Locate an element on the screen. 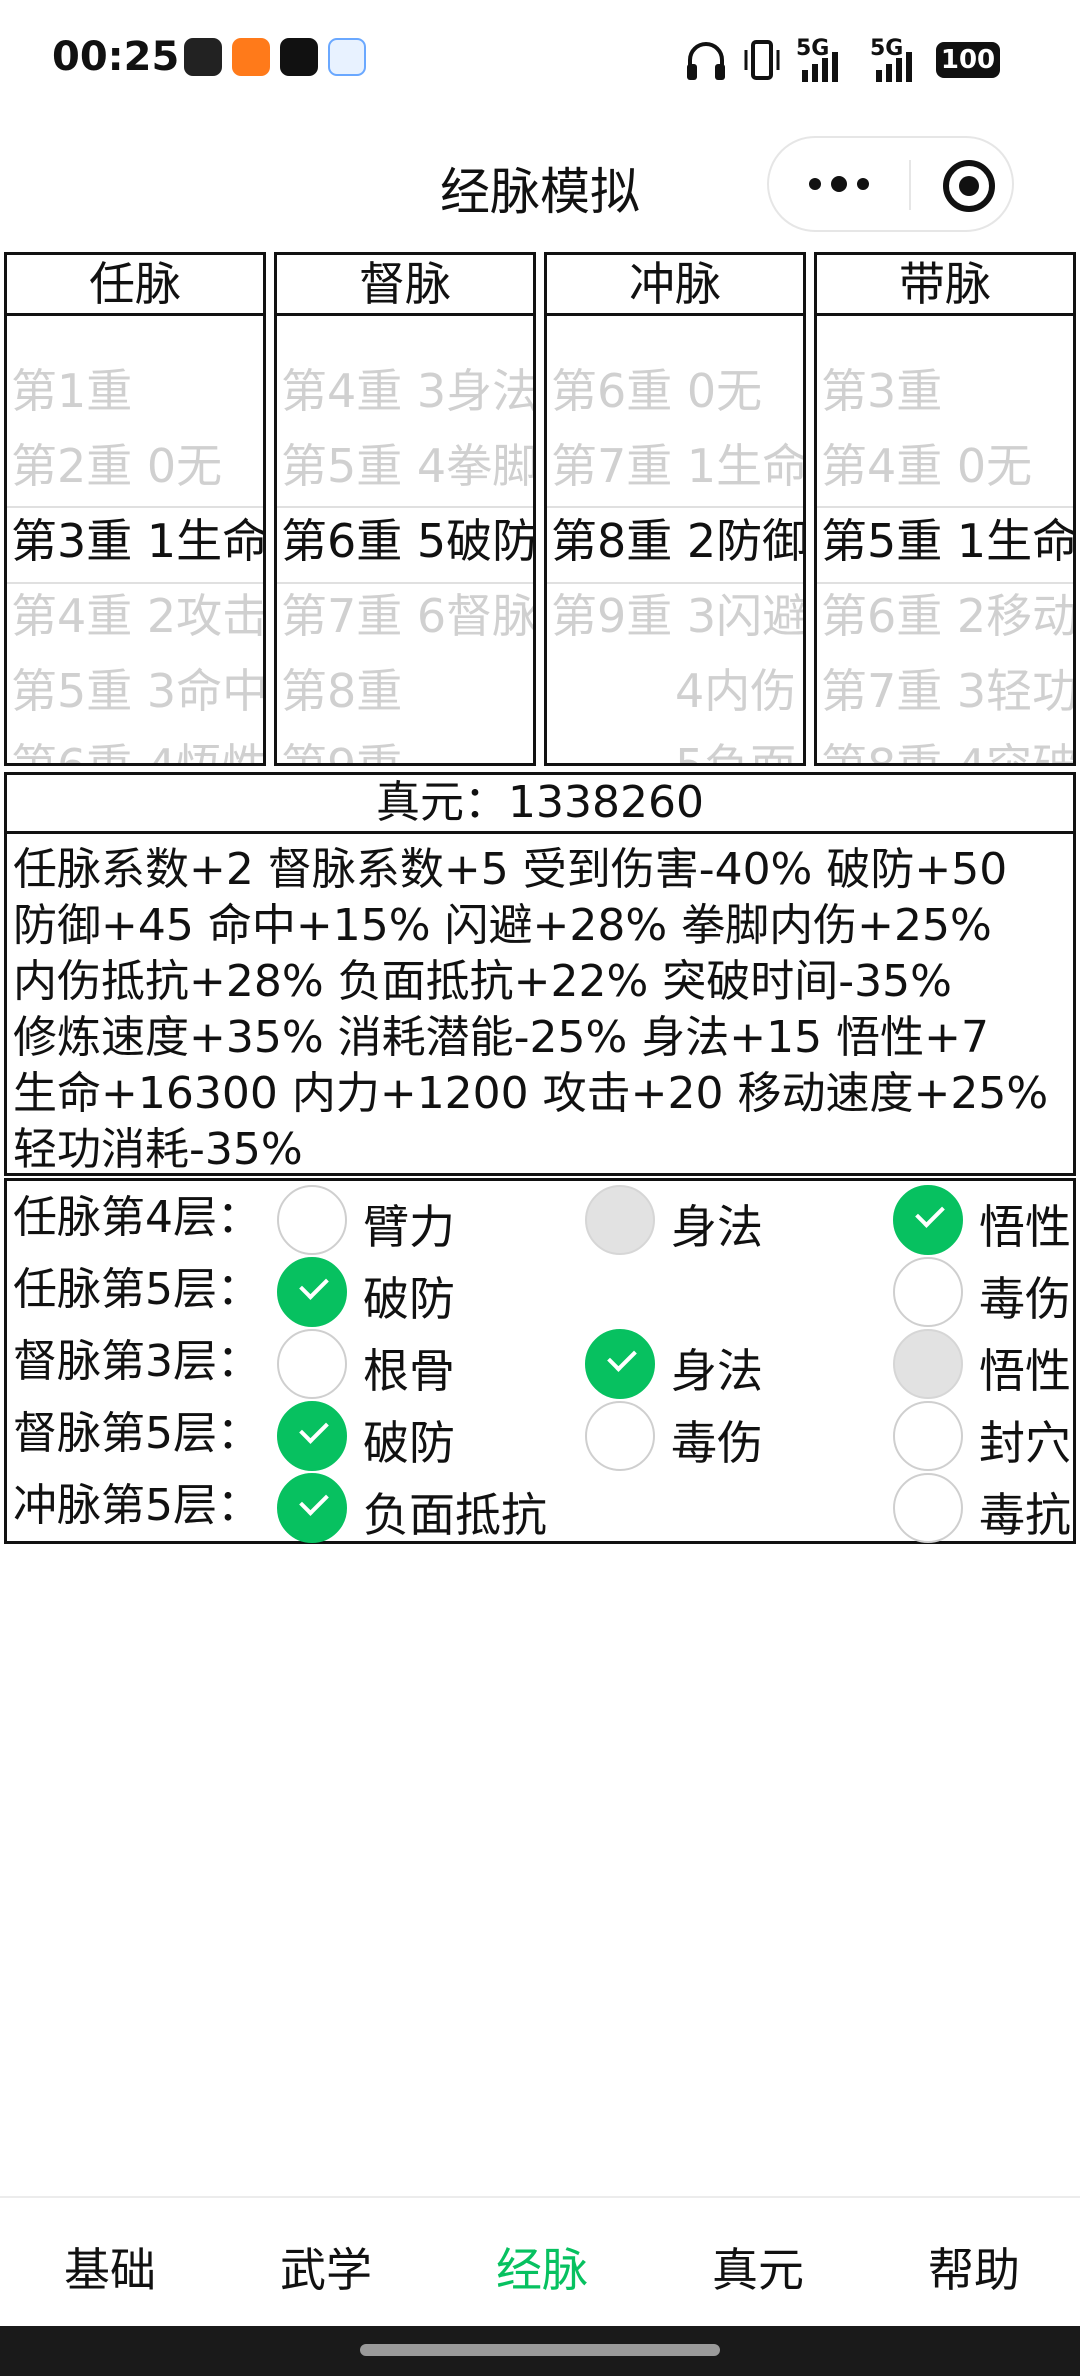 Image resolution: width=1080 pixels, height=2376 pixels. tab-meridians: 经脉 is located at coordinates (542, 2267).